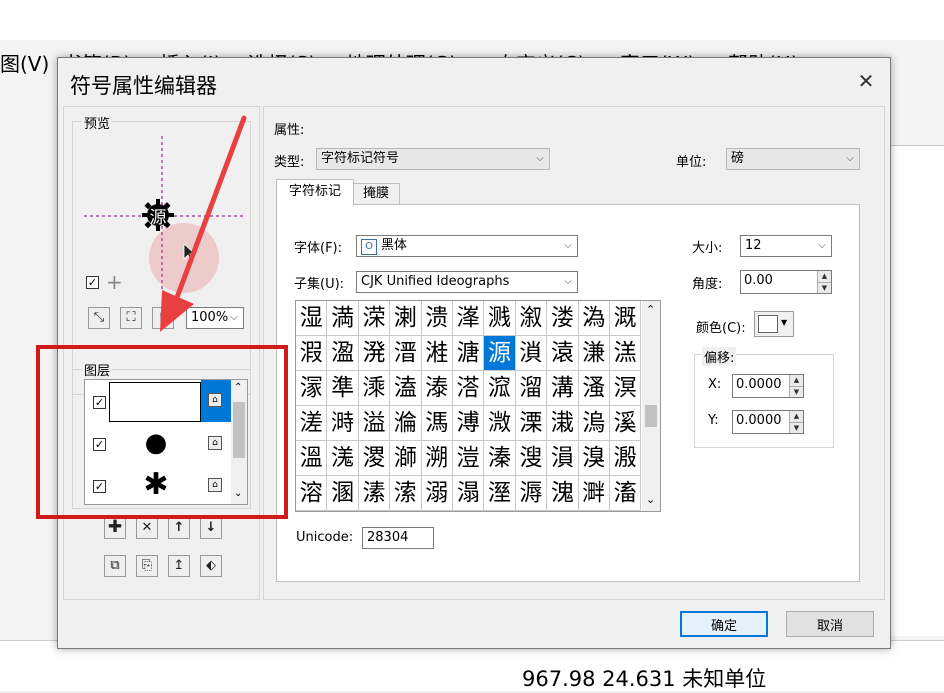  What do you see at coordinates (179, 566) in the screenshot?
I see `refresh-icon: ↥` at bounding box center [179, 566].